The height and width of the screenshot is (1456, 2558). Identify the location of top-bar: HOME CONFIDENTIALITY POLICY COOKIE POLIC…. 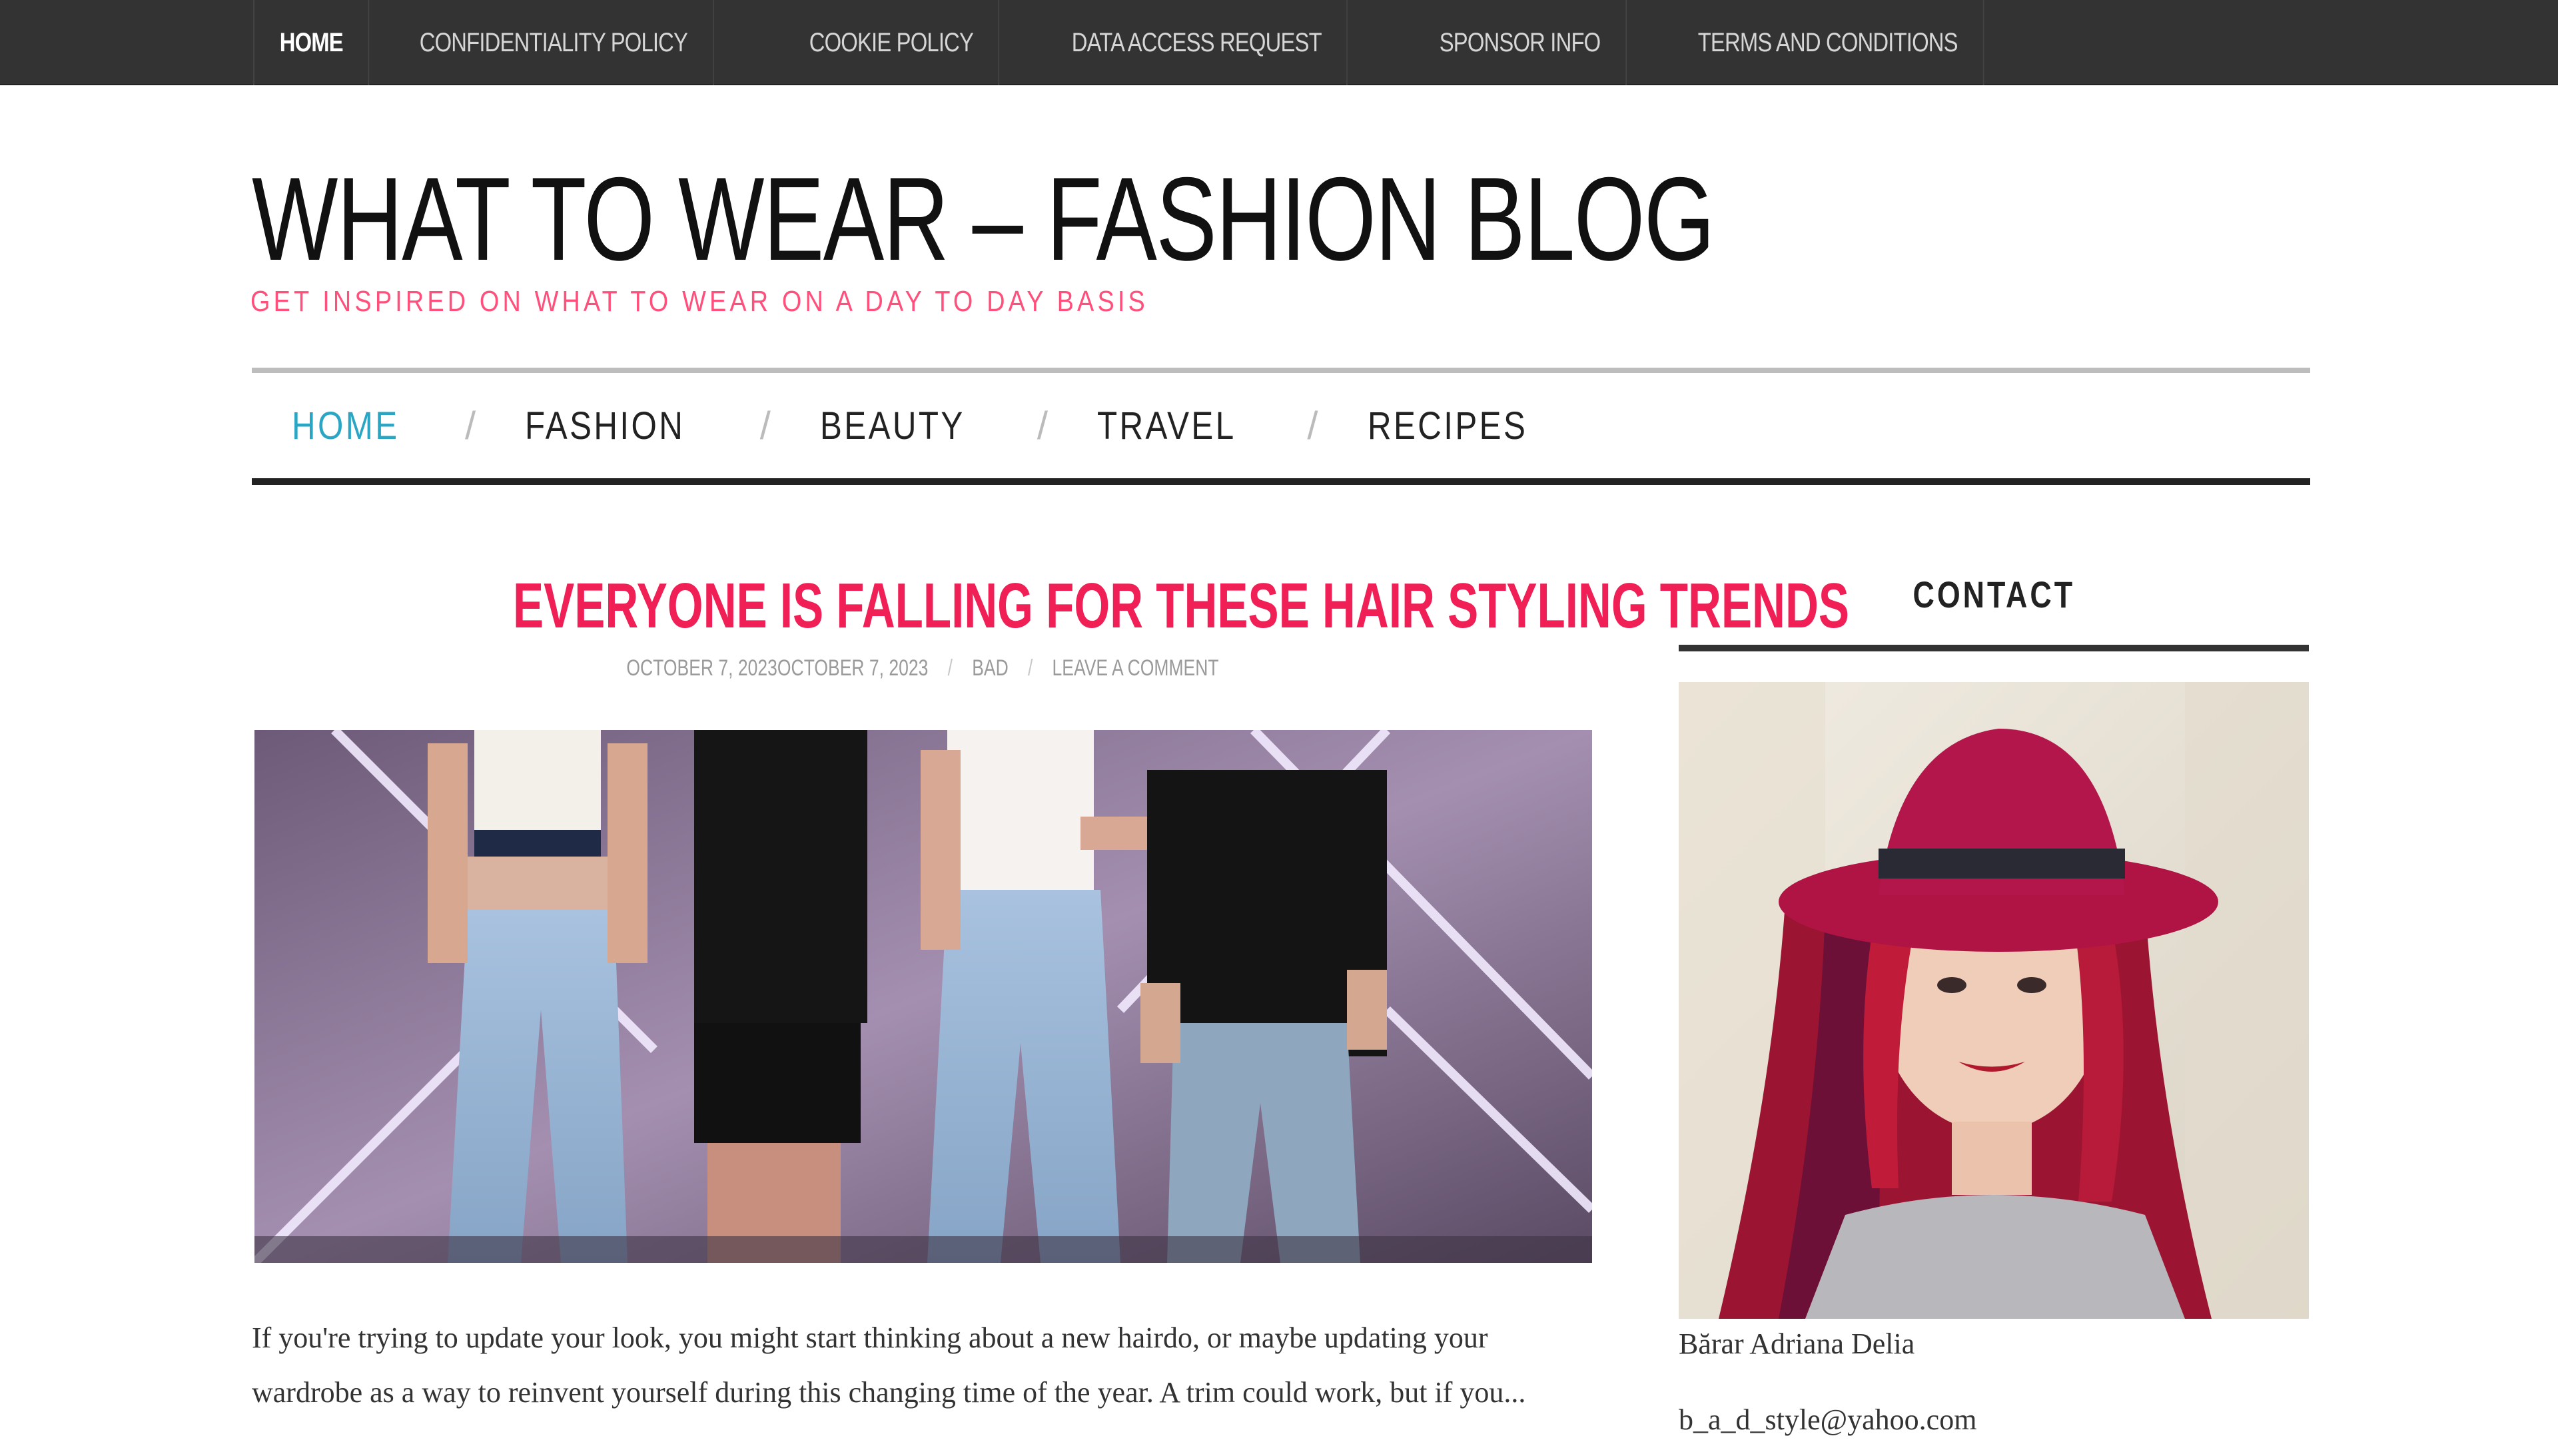
(1279, 42).